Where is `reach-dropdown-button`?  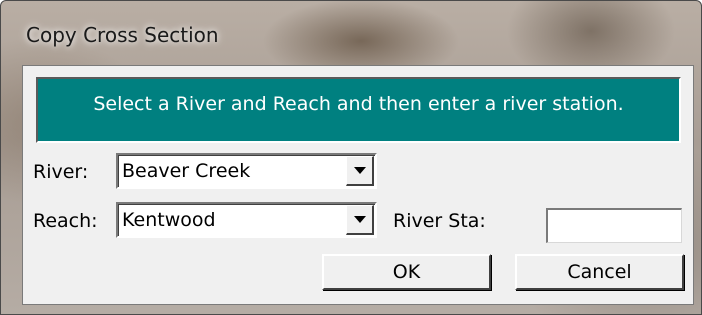
reach-dropdown-button is located at coordinates (360, 220).